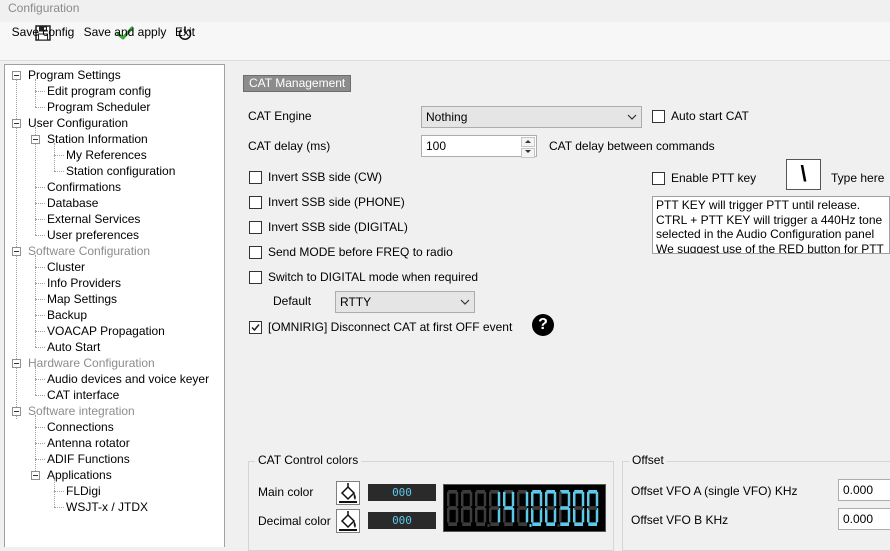 This screenshot has width=890, height=551. What do you see at coordinates (93, 219) in the screenshot?
I see `tree-item-external-services: External Services` at bounding box center [93, 219].